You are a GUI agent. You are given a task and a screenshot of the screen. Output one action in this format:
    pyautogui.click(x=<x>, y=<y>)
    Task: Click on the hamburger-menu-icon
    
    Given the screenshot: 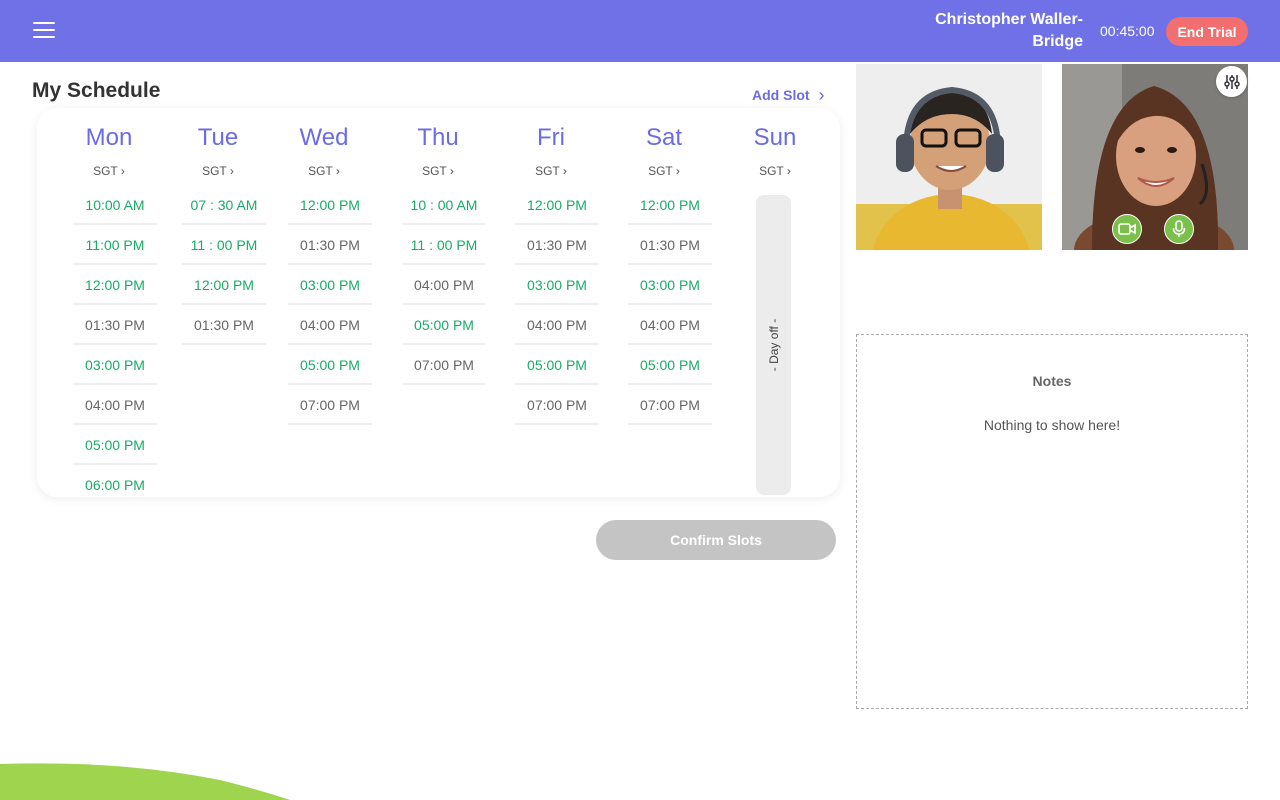 What is the action you would take?
    pyautogui.click(x=44, y=31)
    